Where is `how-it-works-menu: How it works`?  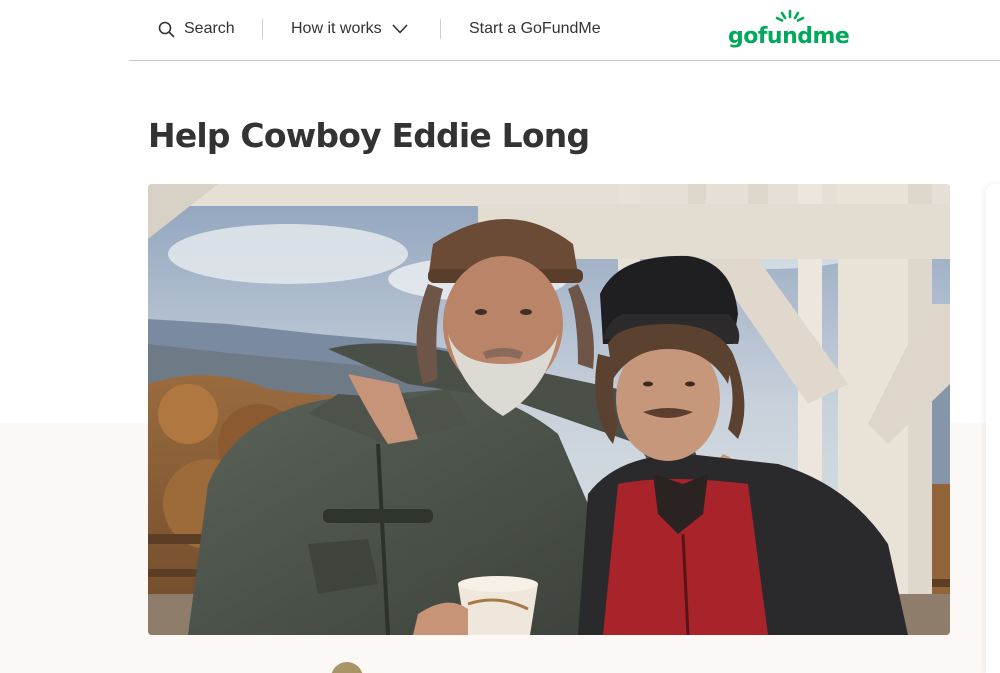
how-it-works-menu: How it works is located at coordinates (349, 29).